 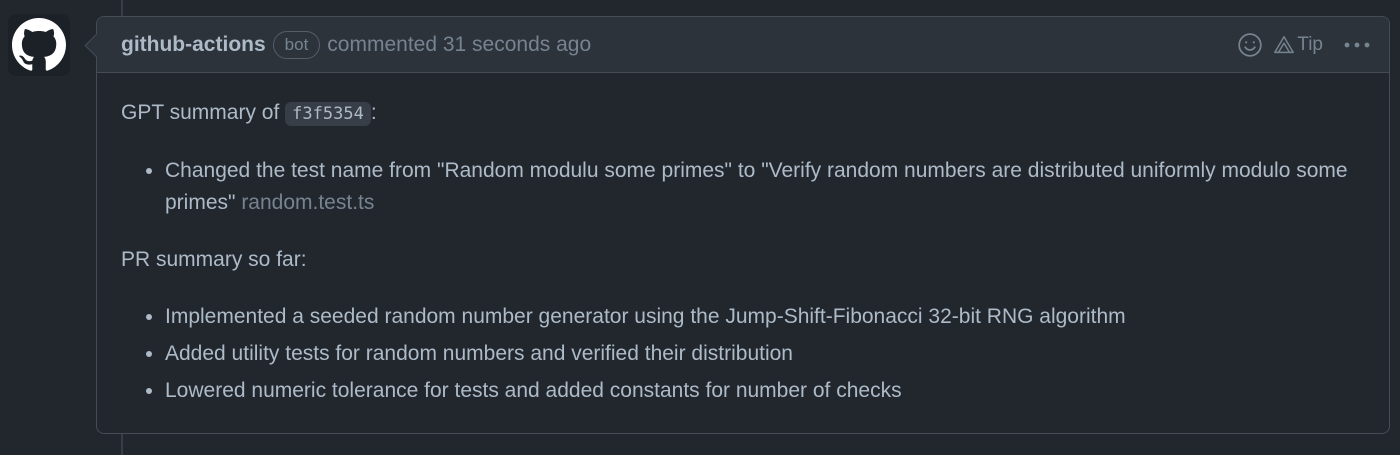 What do you see at coordinates (1284, 45) in the screenshot?
I see `alert-triangle-icon` at bounding box center [1284, 45].